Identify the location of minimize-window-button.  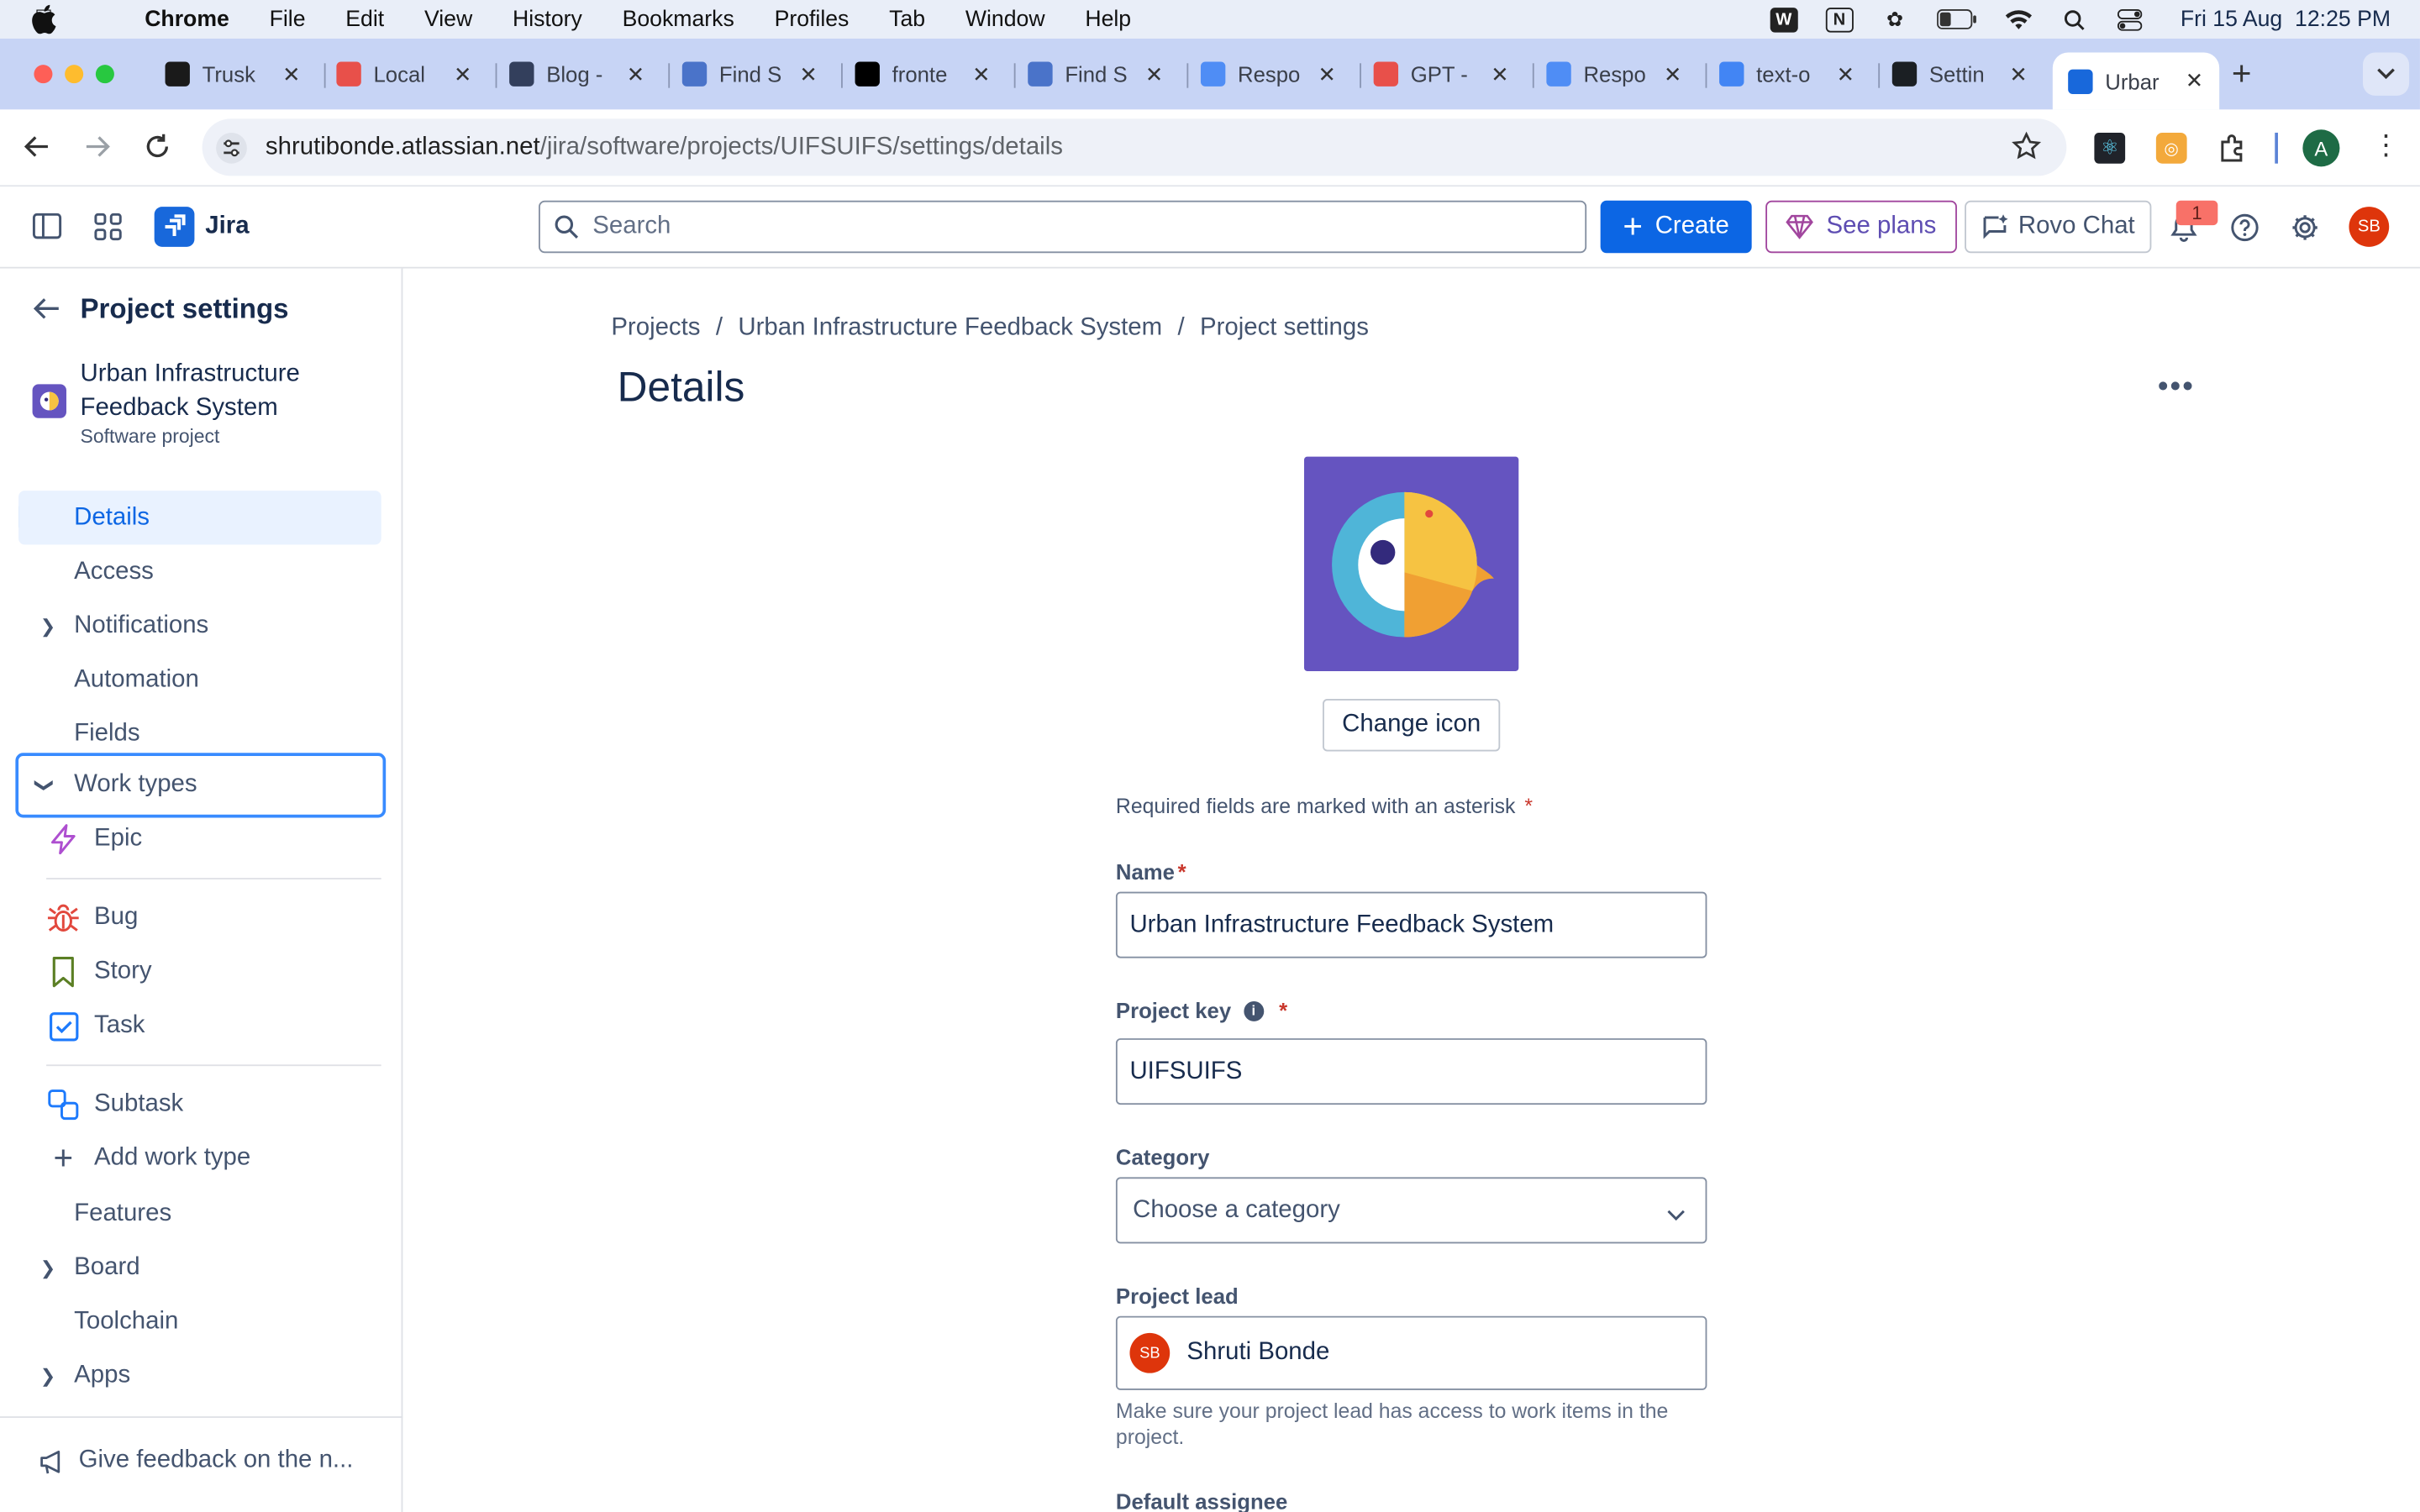
(75, 74).